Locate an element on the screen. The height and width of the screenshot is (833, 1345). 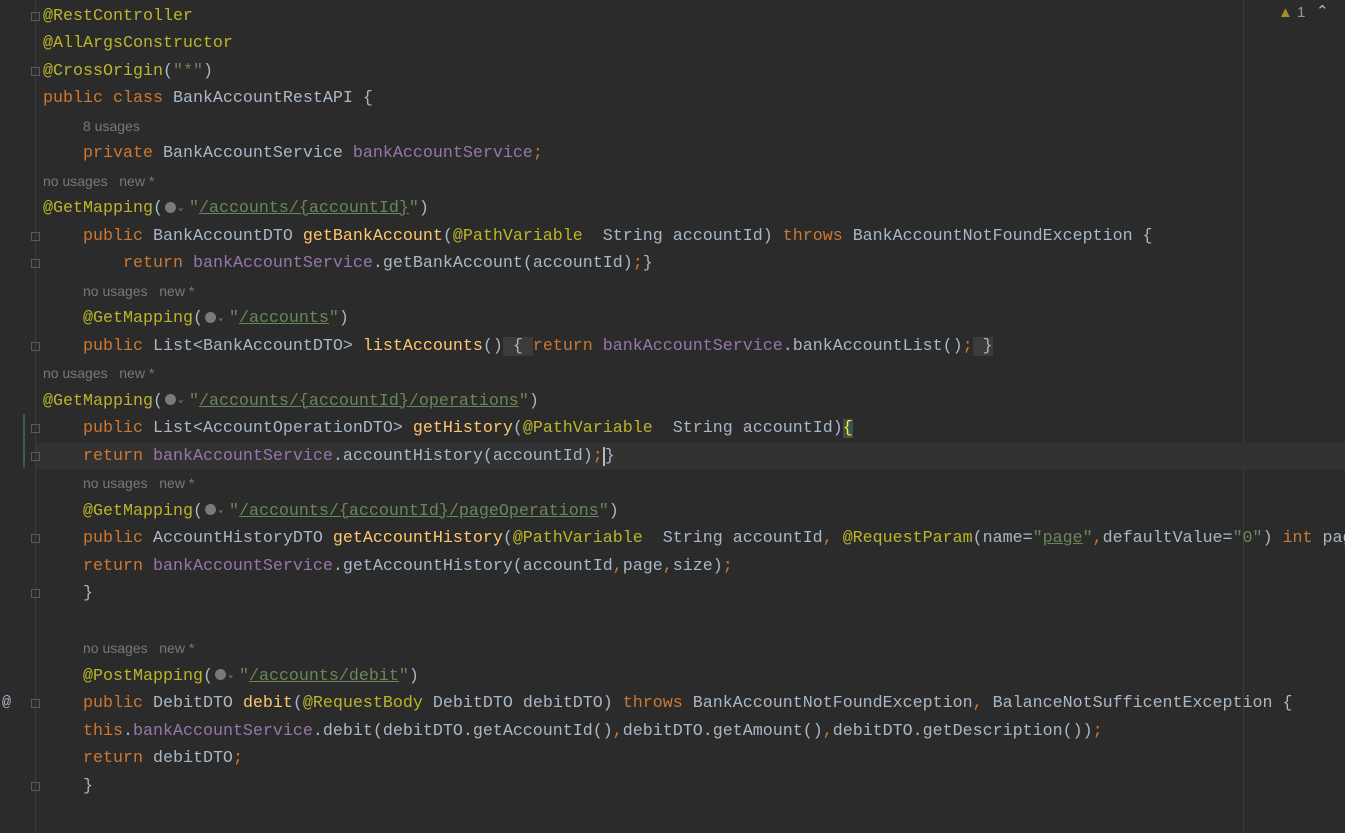
usage-hint-text: 8 usages is located at coordinates (111, 126).